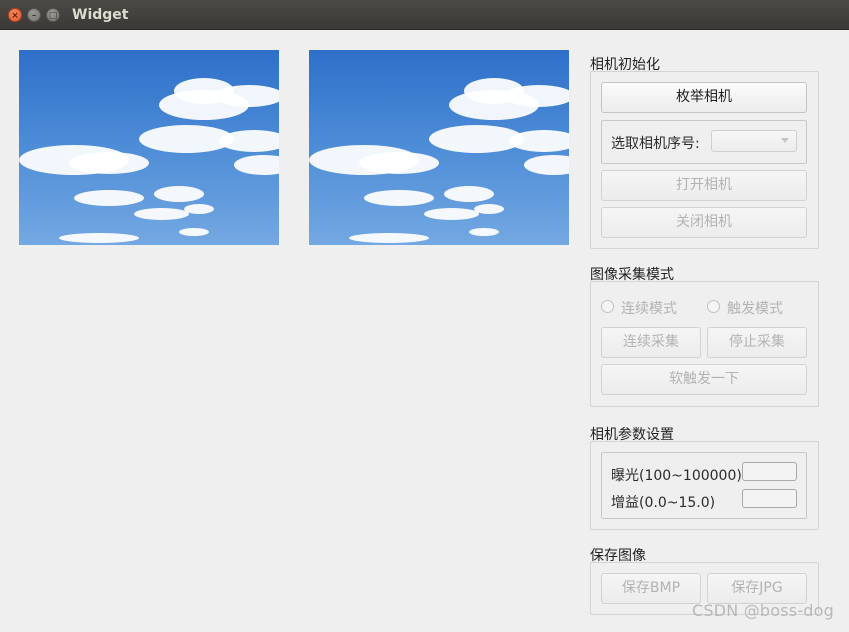 This screenshot has height=632, width=849. I want to click on trigger-mode-label: 触发模式, so click(755, 309).